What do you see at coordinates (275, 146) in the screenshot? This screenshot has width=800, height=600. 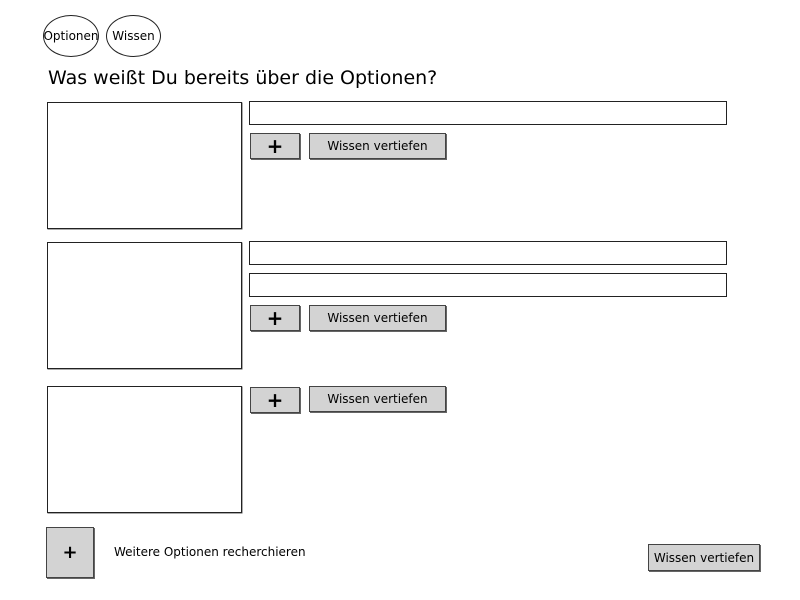 I see `option-1-add-field-button: +` at bounding box center [275, 146].